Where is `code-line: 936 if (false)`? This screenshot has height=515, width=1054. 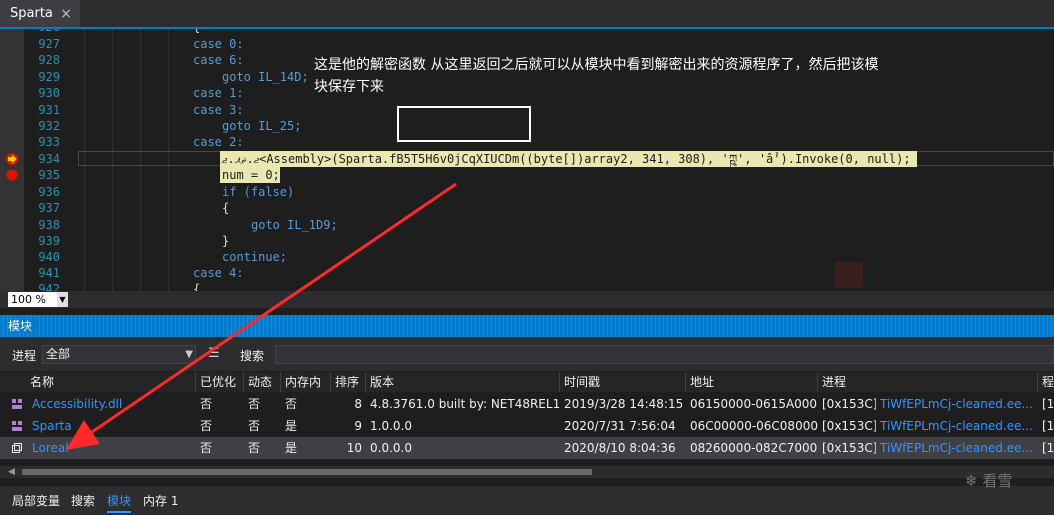 code-line: 936 if (false) is located at coordinates (527, 192).